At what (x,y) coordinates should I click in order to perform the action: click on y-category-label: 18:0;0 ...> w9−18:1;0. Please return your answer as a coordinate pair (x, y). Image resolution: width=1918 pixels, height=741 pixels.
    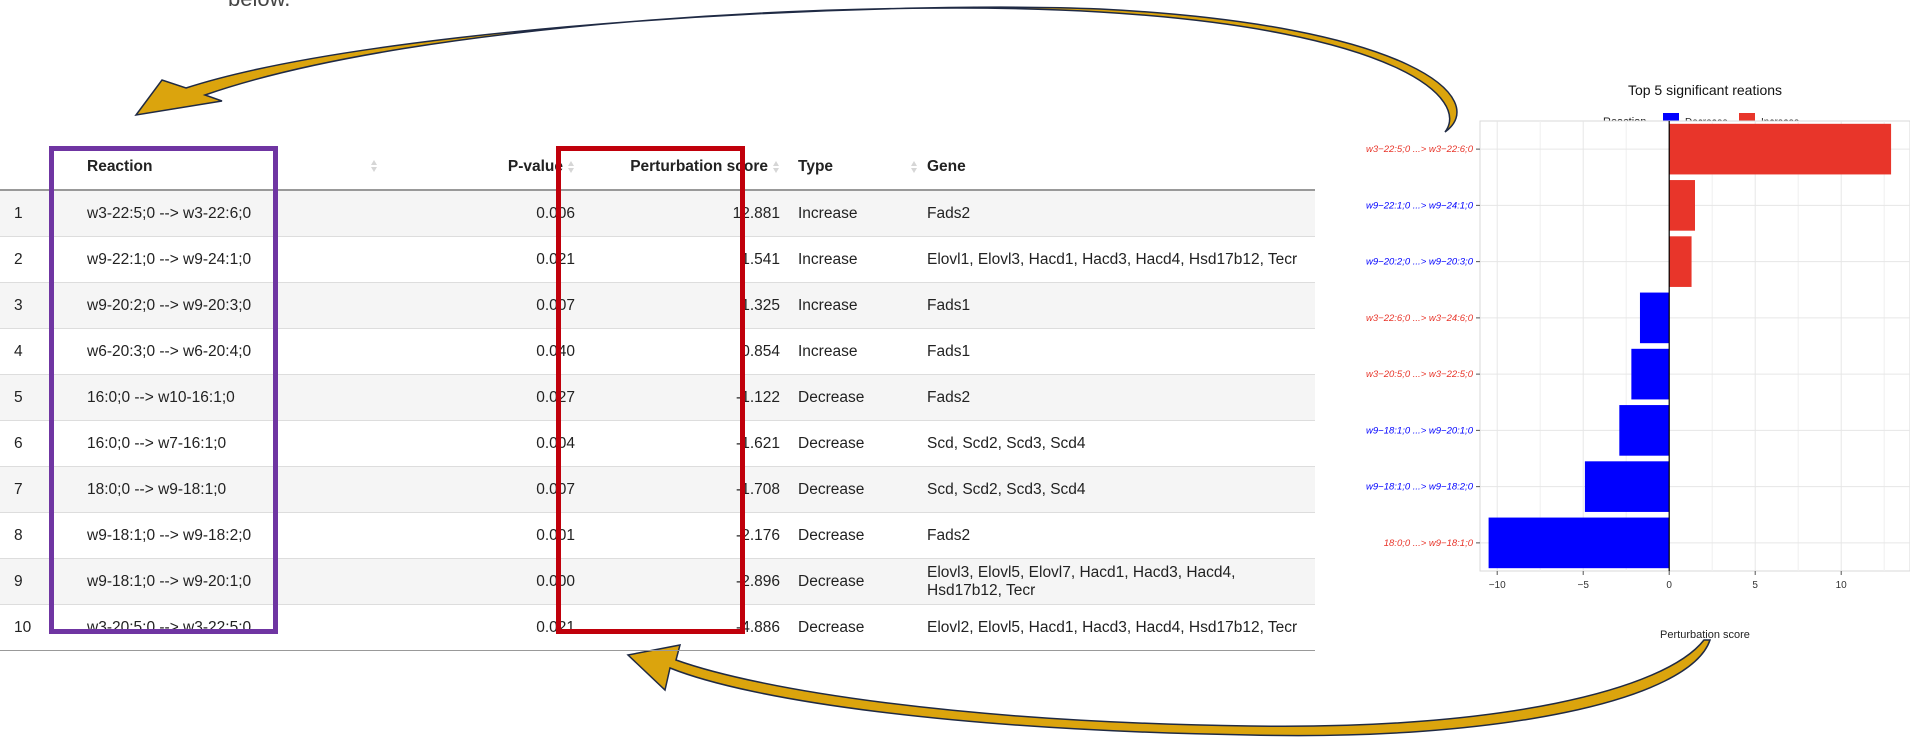
    Looking at the image, I should click on (1429, 543).